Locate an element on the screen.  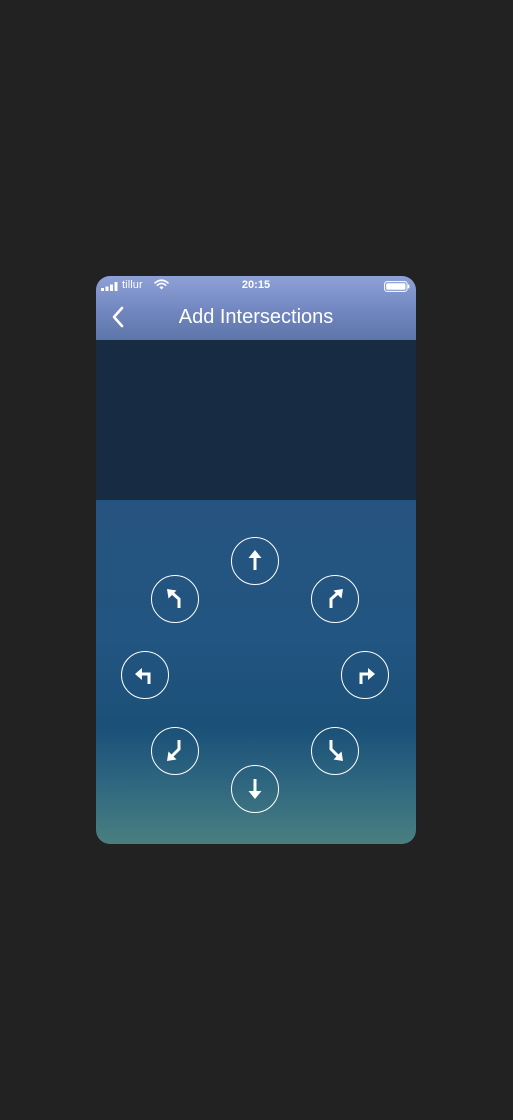
arrow-slight-left-icon is located at coordinates (174, 598).